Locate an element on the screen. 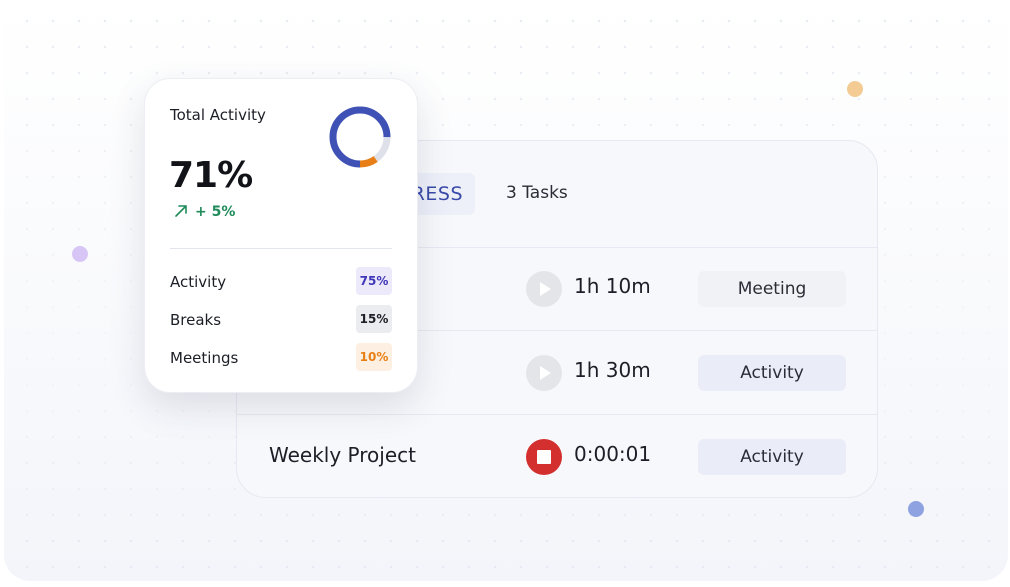  breakdown-badge: 10% is located at coordinates (374, 357).